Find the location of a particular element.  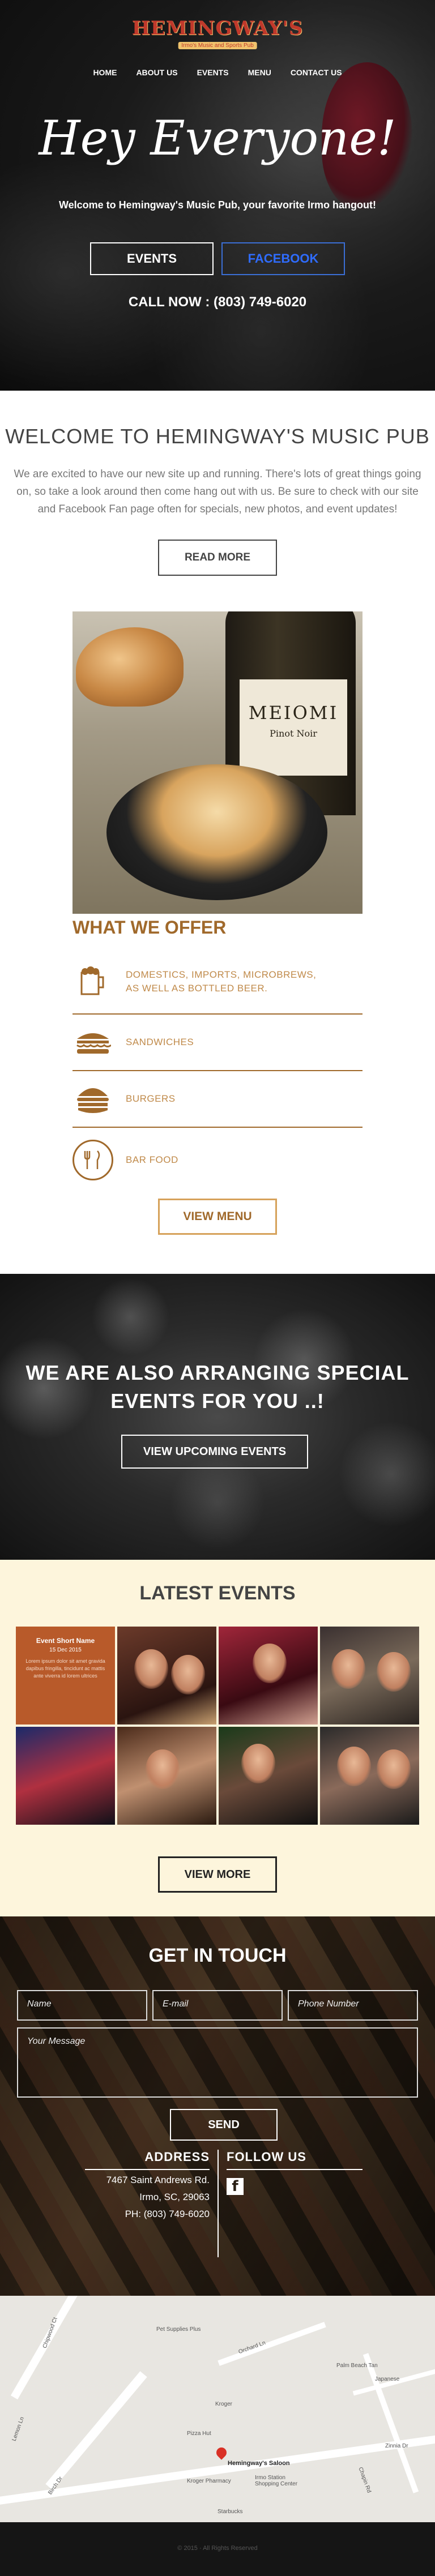

events-banner-line1: WE ARE ALSO ARRANGING SPECIAL is located at coordinates (217, 1372).